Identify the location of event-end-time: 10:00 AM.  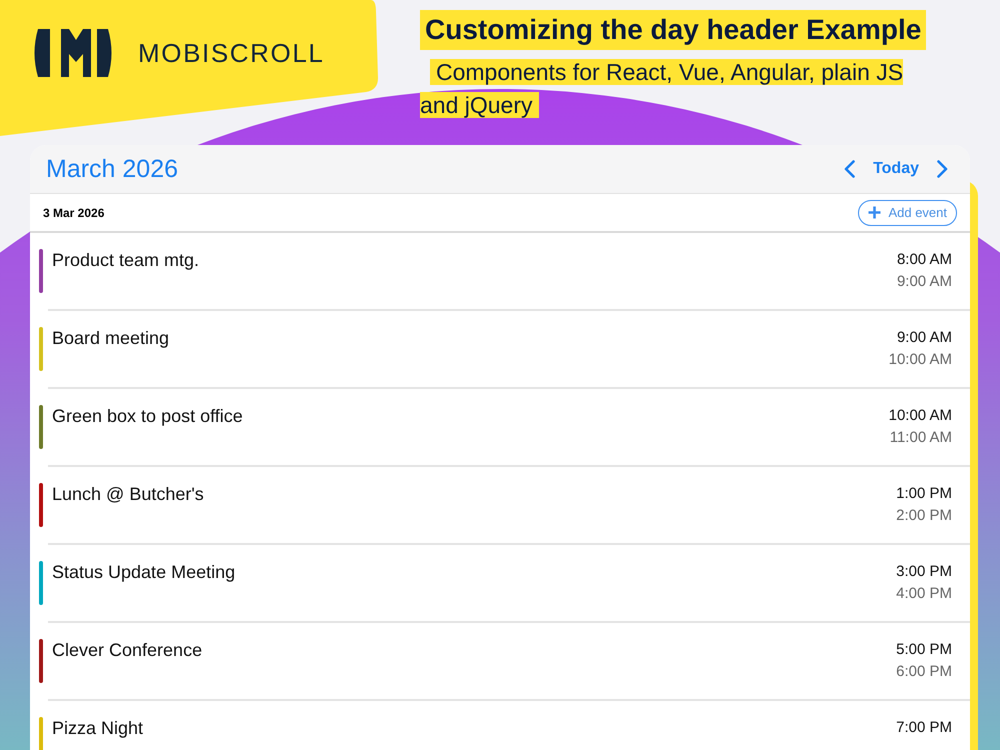
(920, 360).